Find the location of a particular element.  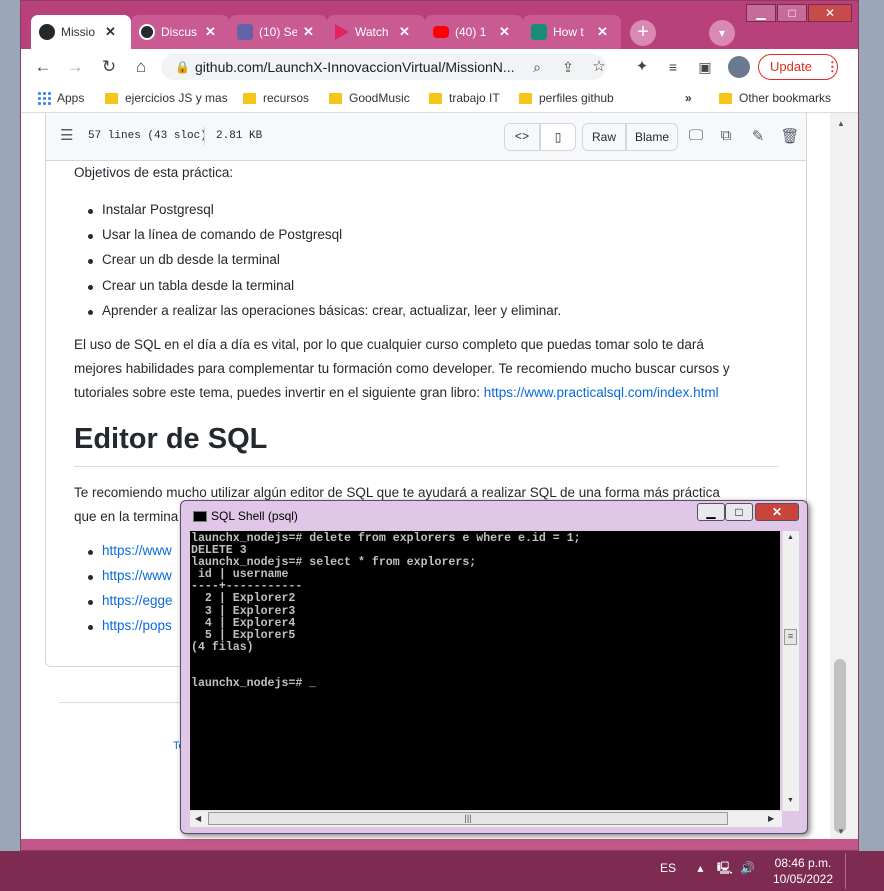

tab-mission: Missio ✕ is located at coordinates (81, 32).